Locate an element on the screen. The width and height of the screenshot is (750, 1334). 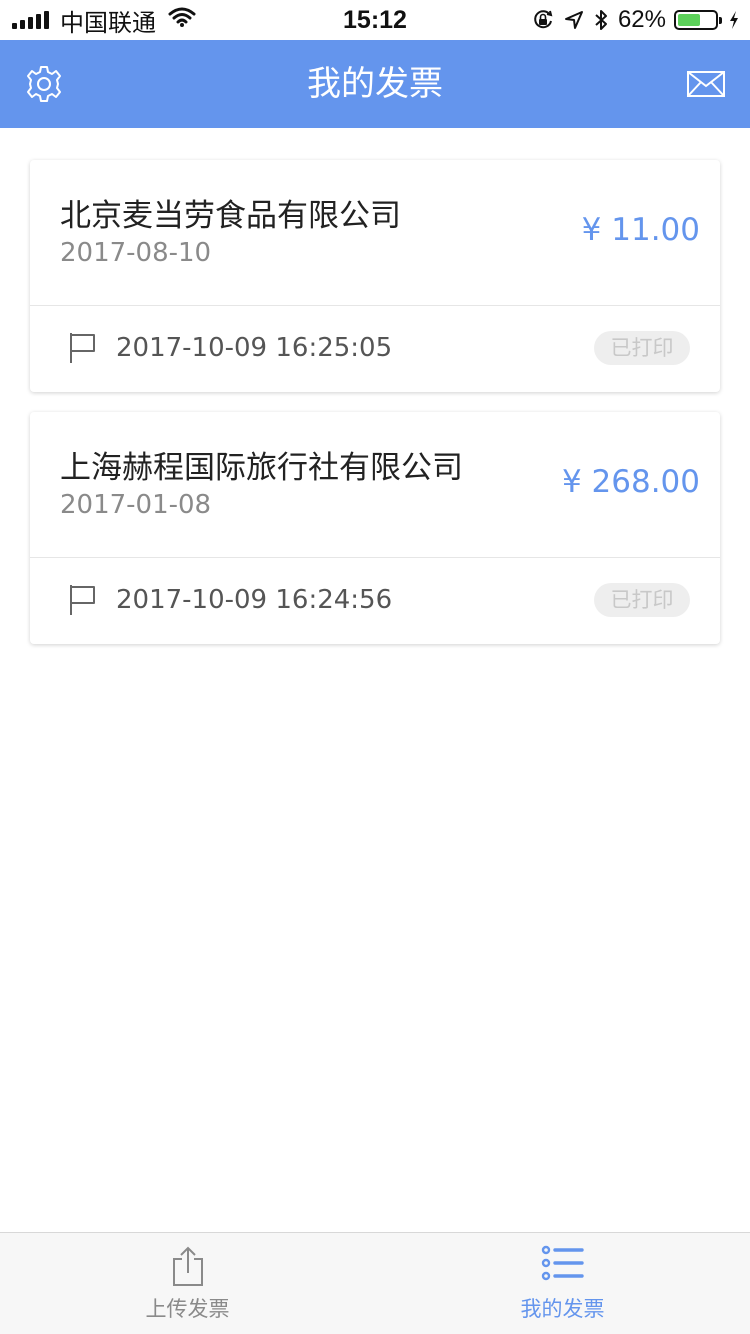
orientation-lock-icon is located at coordinates (543, 20).